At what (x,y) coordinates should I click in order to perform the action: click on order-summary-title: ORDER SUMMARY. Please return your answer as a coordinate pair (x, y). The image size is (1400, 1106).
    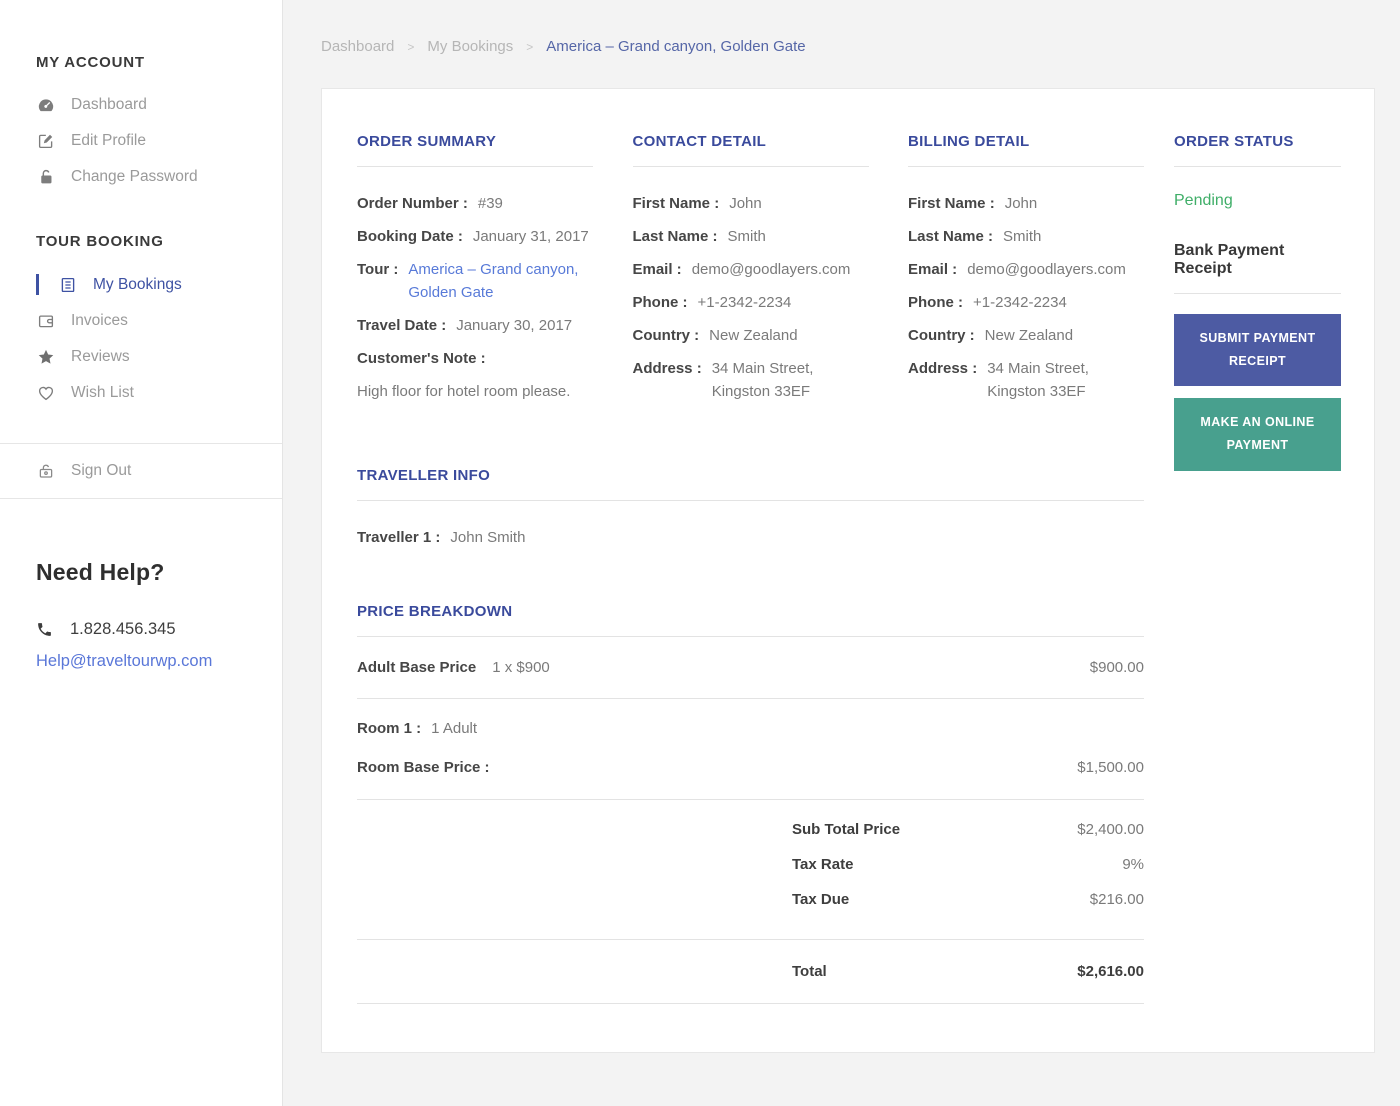
    Looking at the image, I should click on (475, 150).